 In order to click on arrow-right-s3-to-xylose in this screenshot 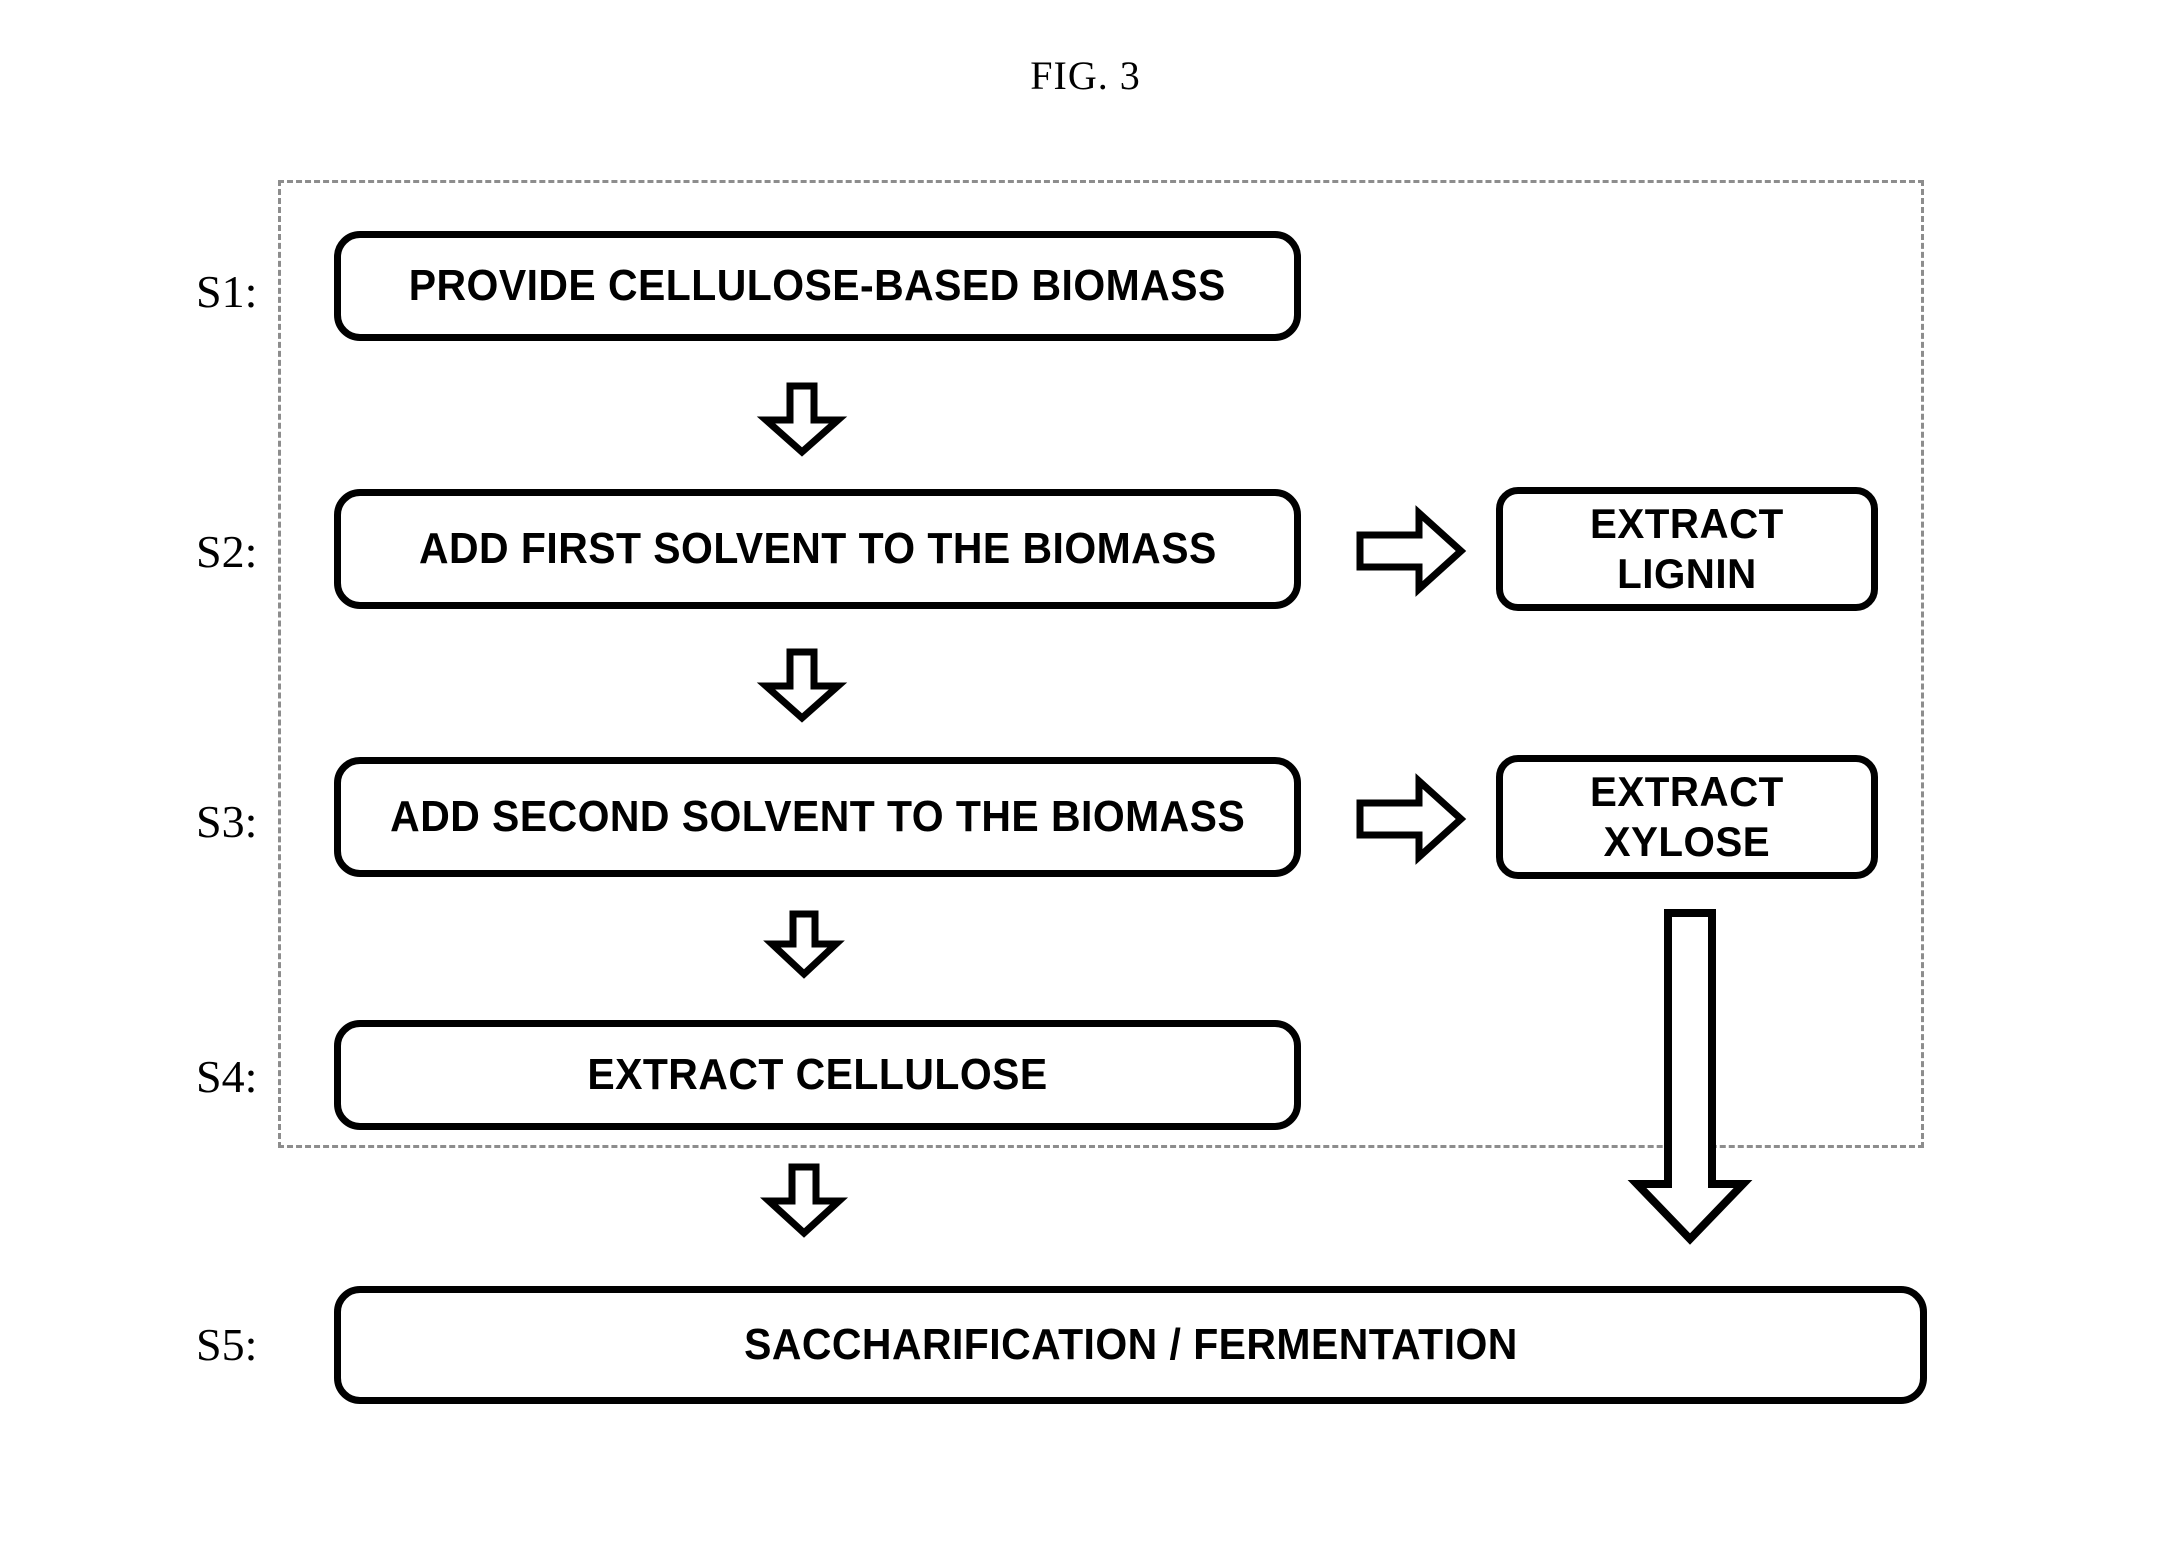, I will do `click(1411, 819)`.